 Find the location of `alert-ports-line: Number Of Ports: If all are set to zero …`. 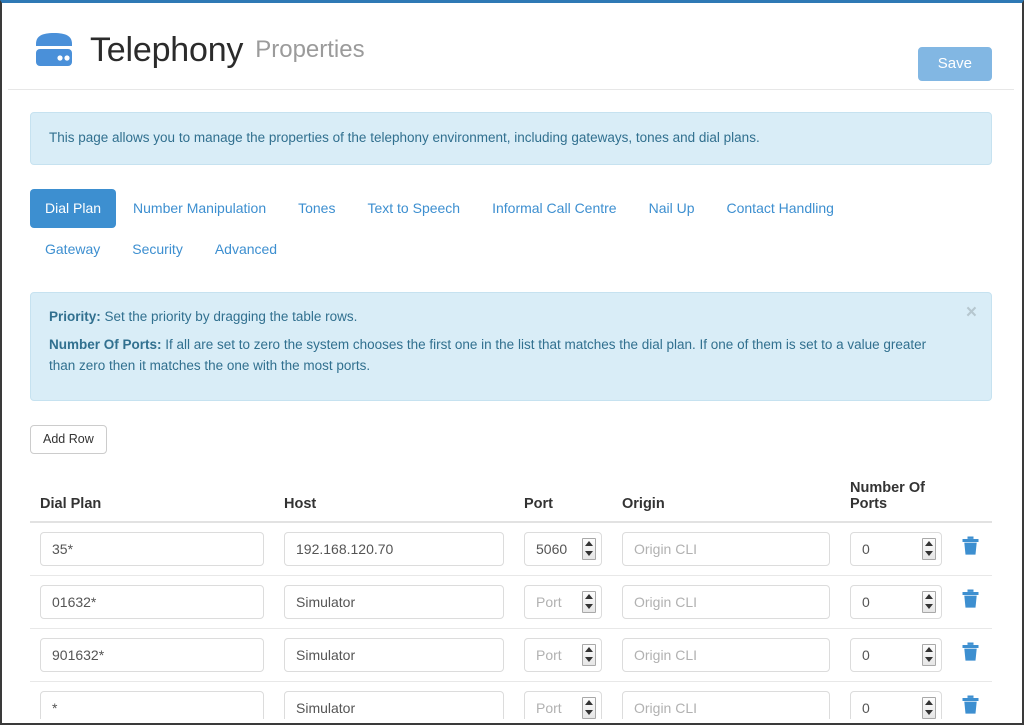

alert-ports-line: Number Of Ports: If all are set to zero … is located at coordinates (500, 356).